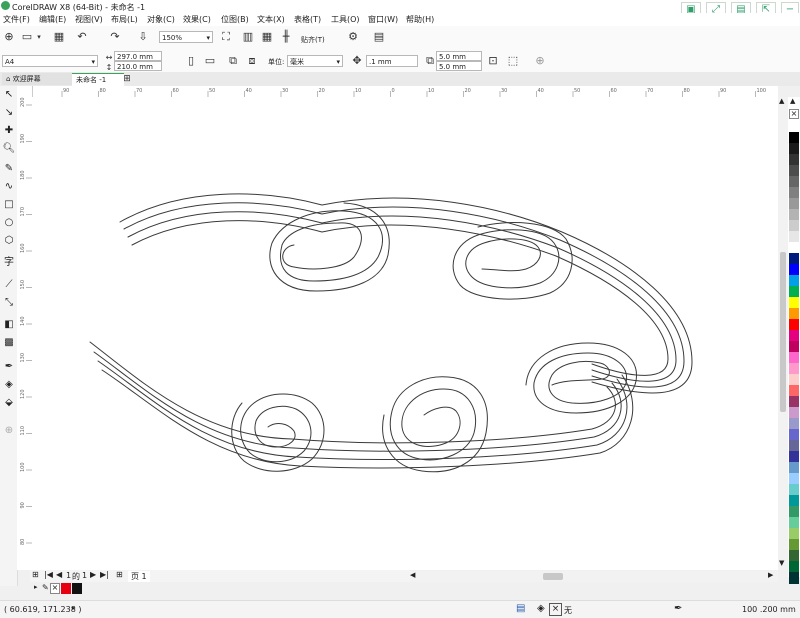 This screenshot has width=800, height=618. What do you see at coordinates (138, 66) in the screenshot?
I see `page-height-field: 210.0 mm` at bounding box center [138, 66].